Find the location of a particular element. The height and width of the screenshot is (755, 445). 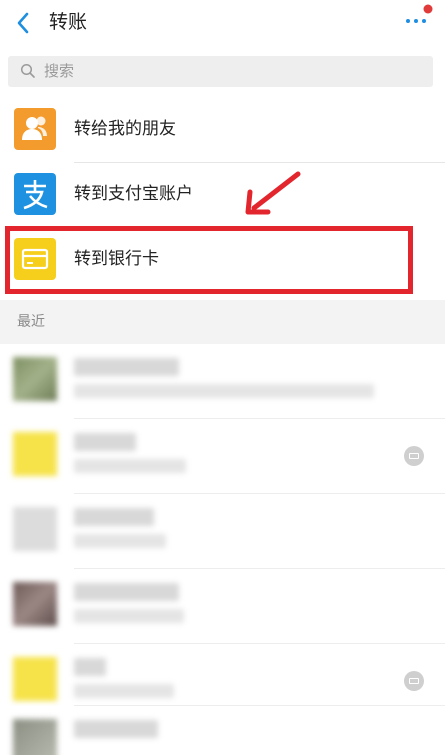

search-section: 搜索 is located at coordinates (222, 73).